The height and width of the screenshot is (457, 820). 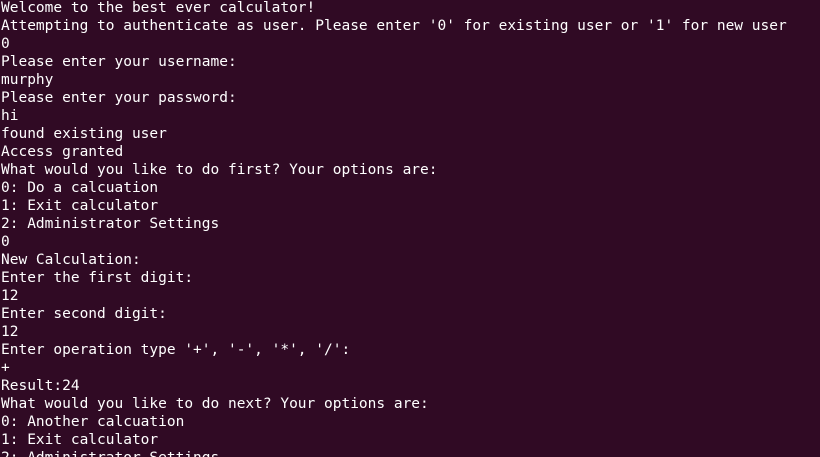 I want to click on terminal-line-option-exit-next: 1: Exit calculator, so click(x=80, y=440).